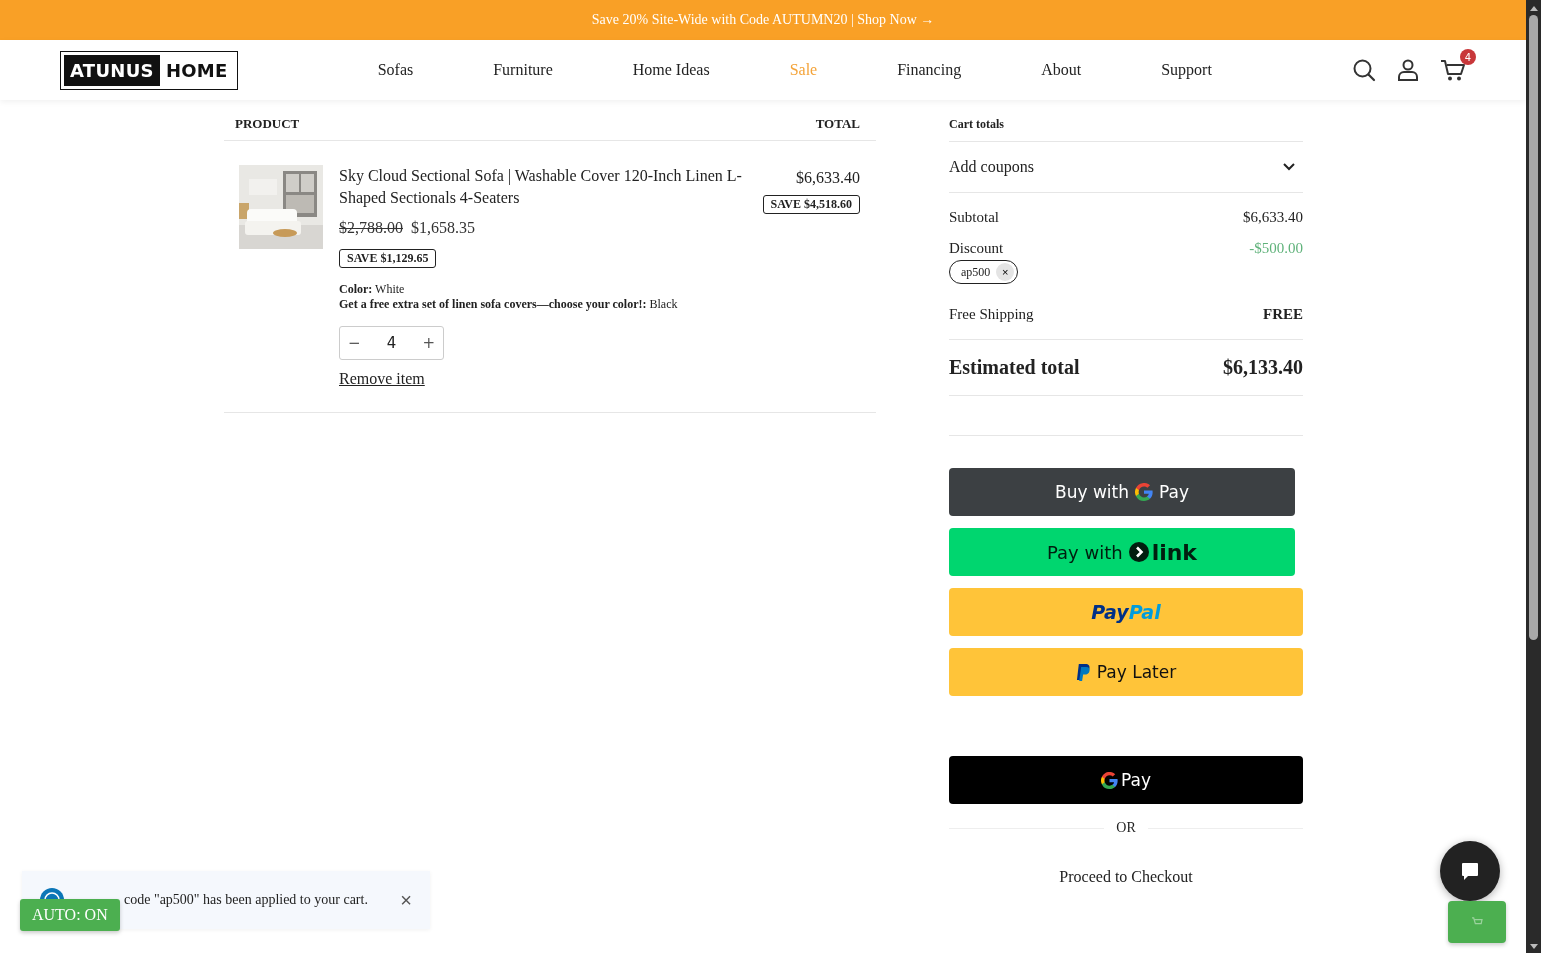 This screenshot has width=1541, height=953. What do you see at coordinates (1014, 367) in the screenshot?
I see `total-label: Estimated total` at bounding box center [1014, 367].